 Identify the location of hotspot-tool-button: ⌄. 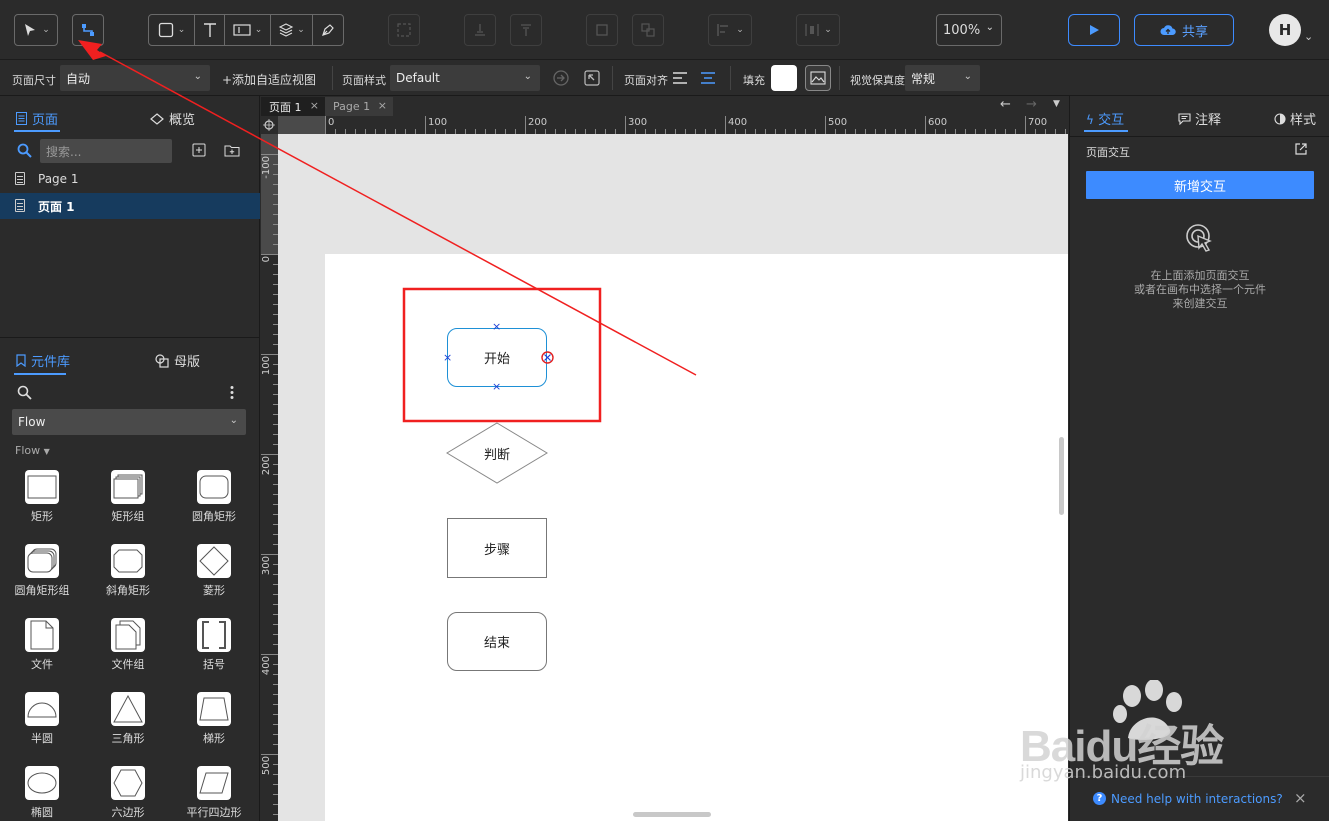
(248, 30).